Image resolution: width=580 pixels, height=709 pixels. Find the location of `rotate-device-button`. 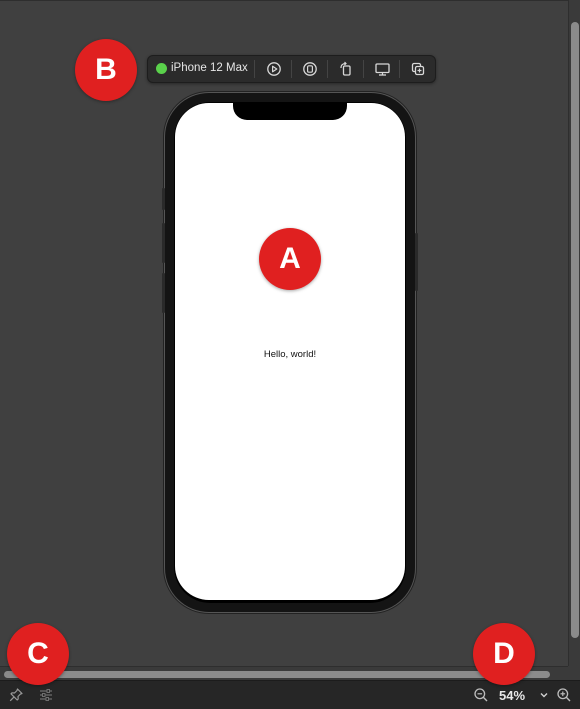

rotate-device-button is located at coordinates (346, 69).